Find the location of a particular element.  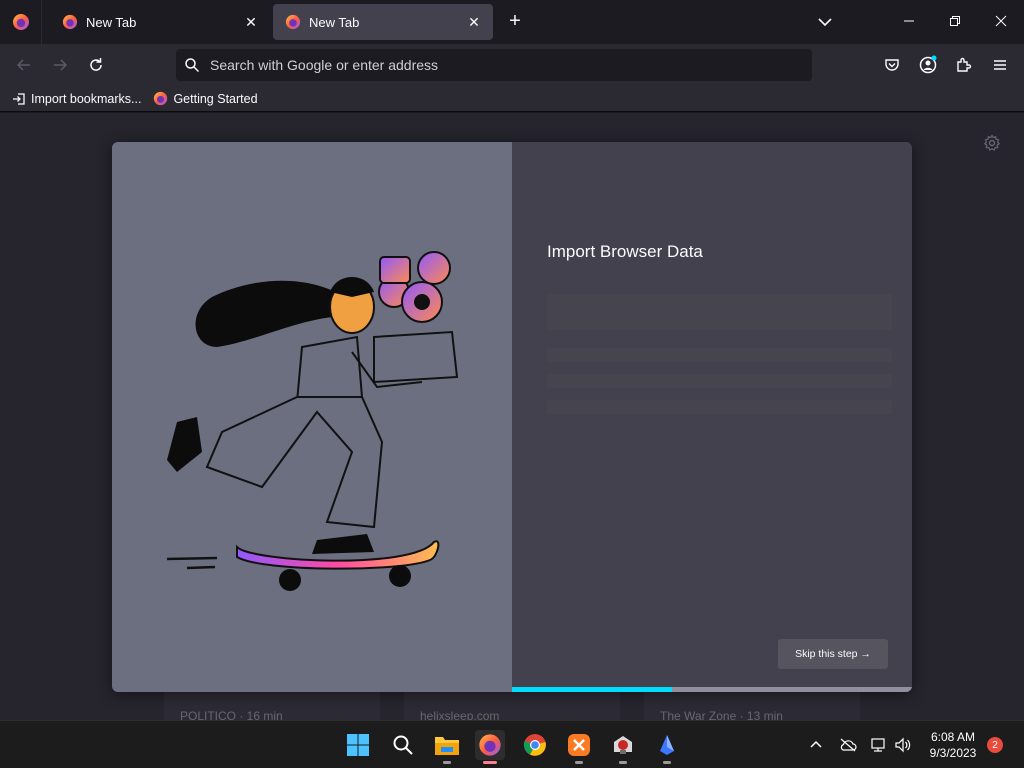

app-icon is located at coordinates (623, 745).